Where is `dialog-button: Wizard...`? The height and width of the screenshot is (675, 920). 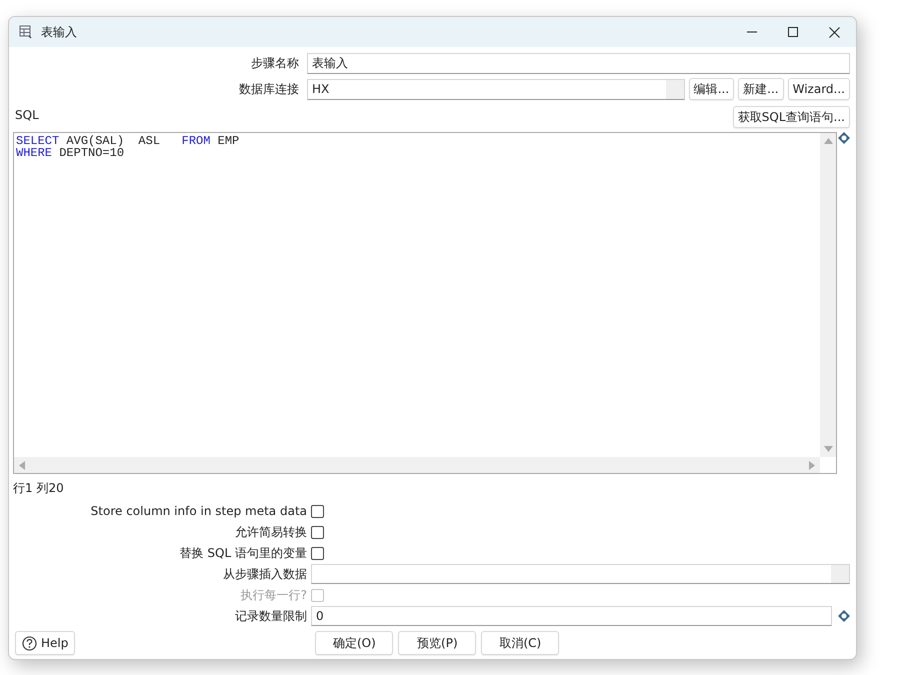 dialog-button: Wizard... is located at coordinates (819, 89).